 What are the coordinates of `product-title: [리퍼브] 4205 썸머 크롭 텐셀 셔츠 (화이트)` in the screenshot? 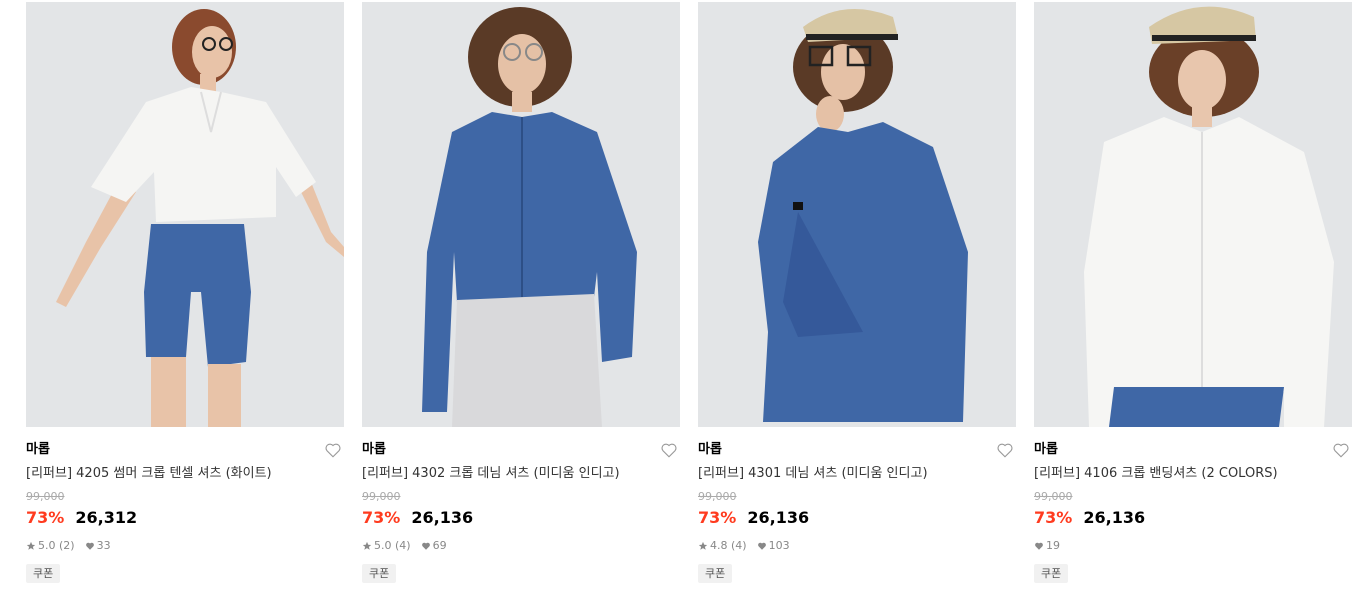 It's located at (149, 474).